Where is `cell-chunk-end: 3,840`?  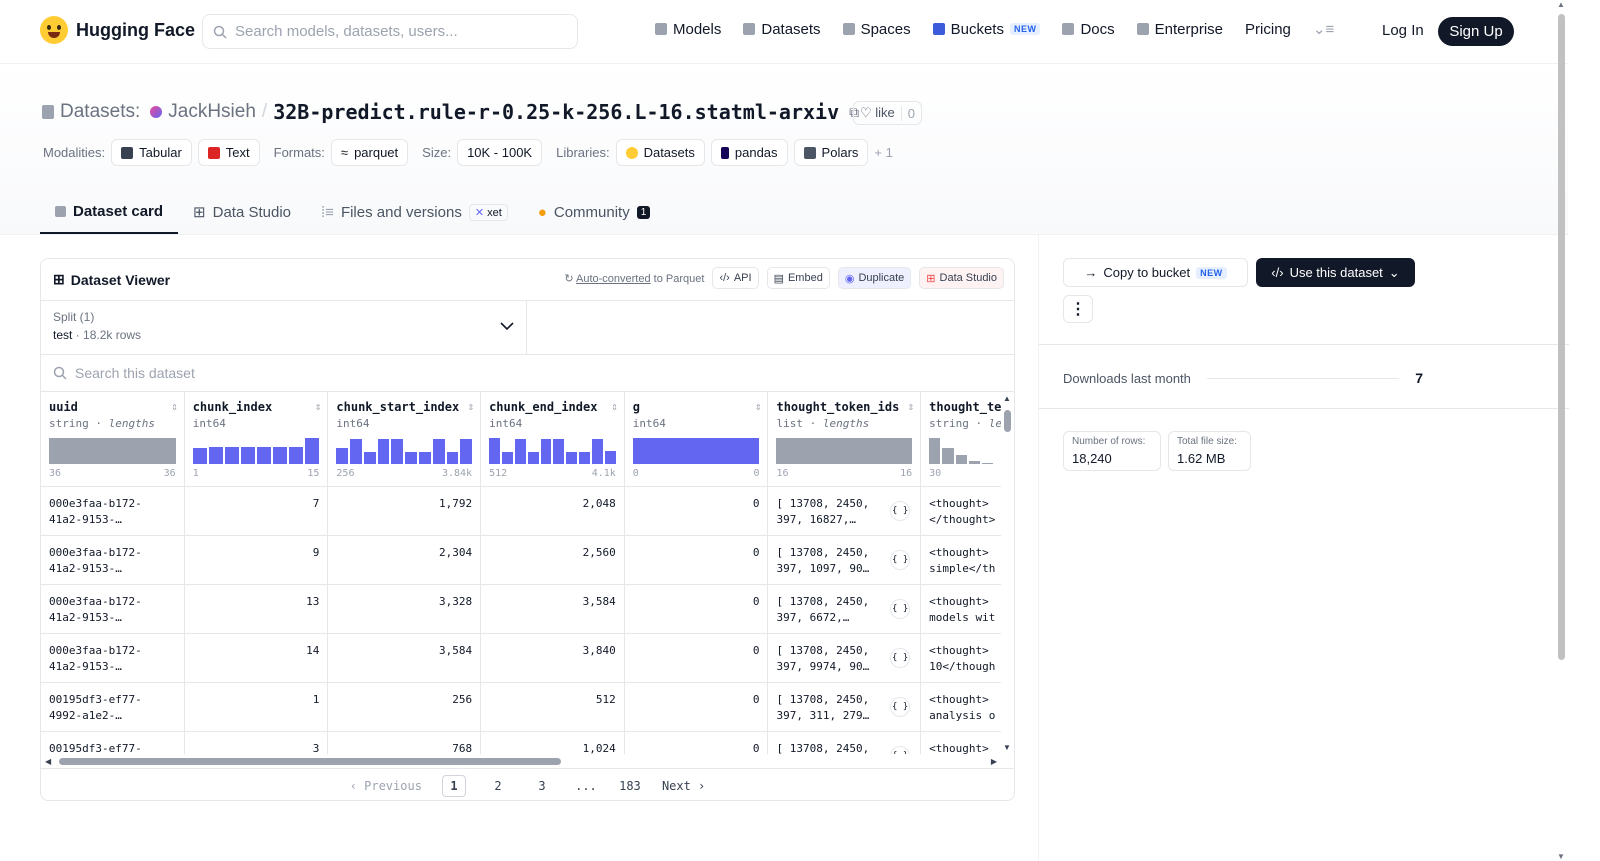 cell-chunk-end: 3,840 is located at coordinates (553, 658).